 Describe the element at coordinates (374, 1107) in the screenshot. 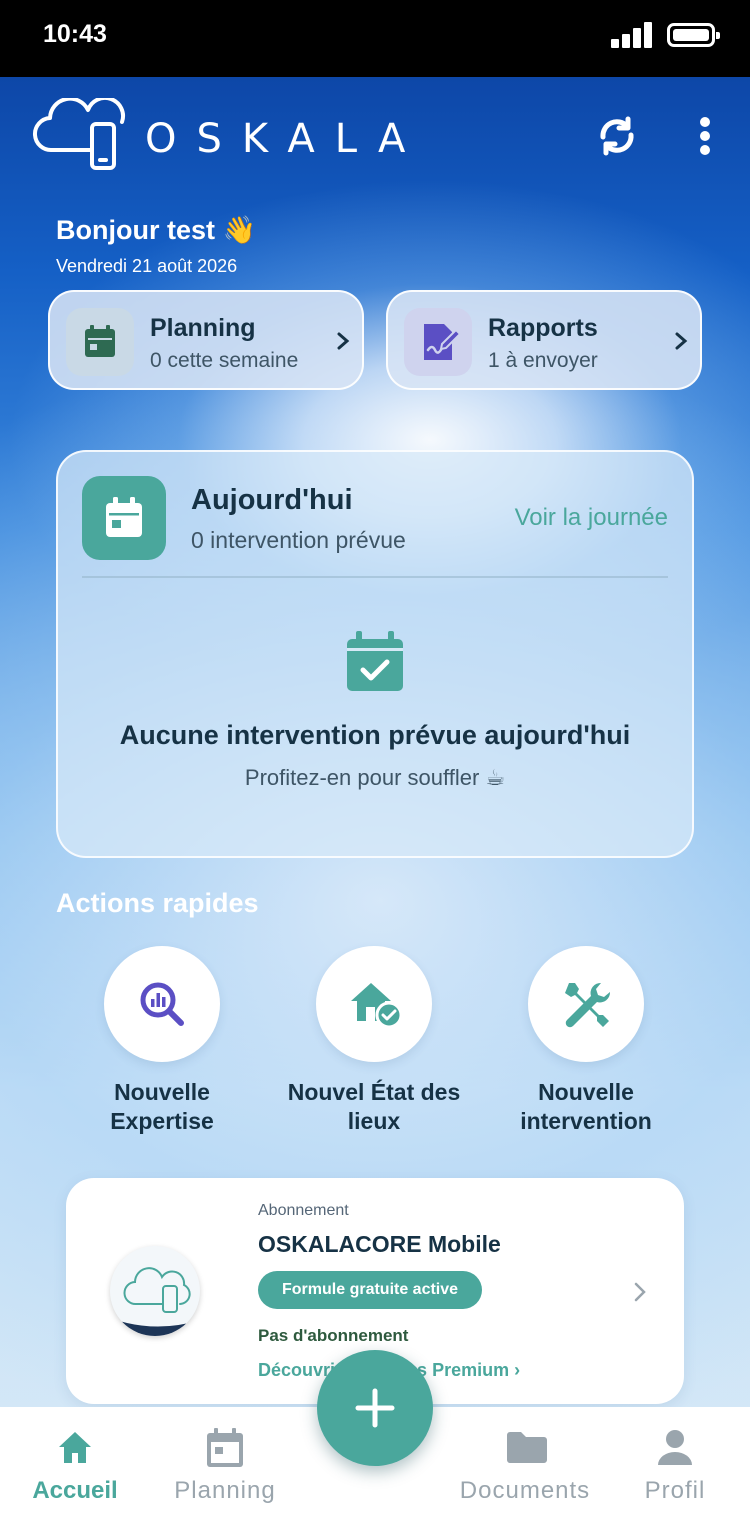

I see `quick-action-label: Nouvel État des lieux` at that location.